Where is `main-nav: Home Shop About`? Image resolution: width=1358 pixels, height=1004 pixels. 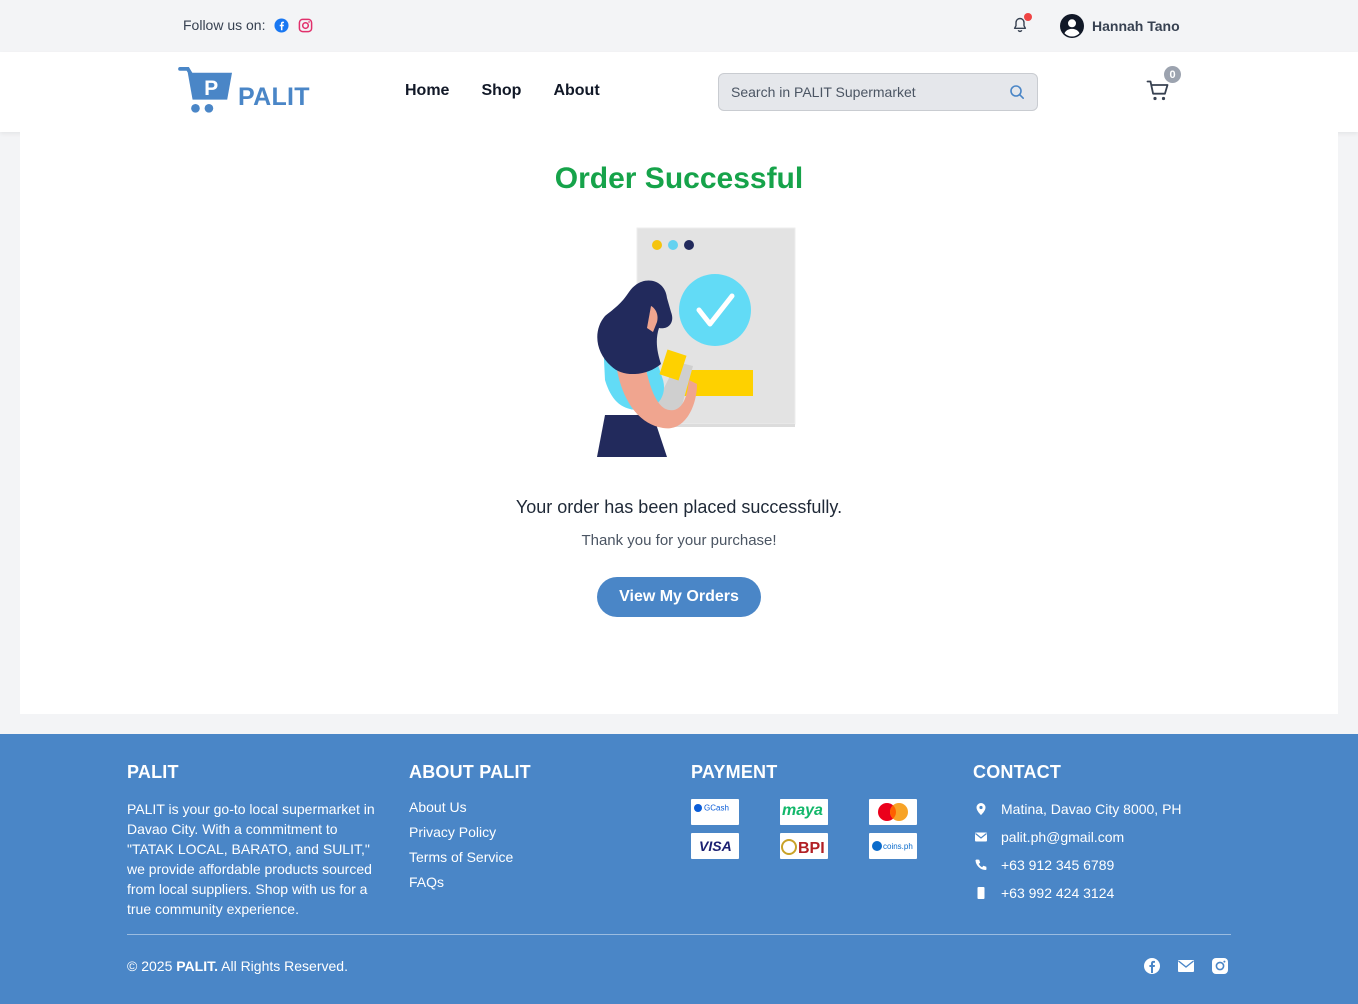 main-nav: Home Shop About is located at coordinates (518, 91).